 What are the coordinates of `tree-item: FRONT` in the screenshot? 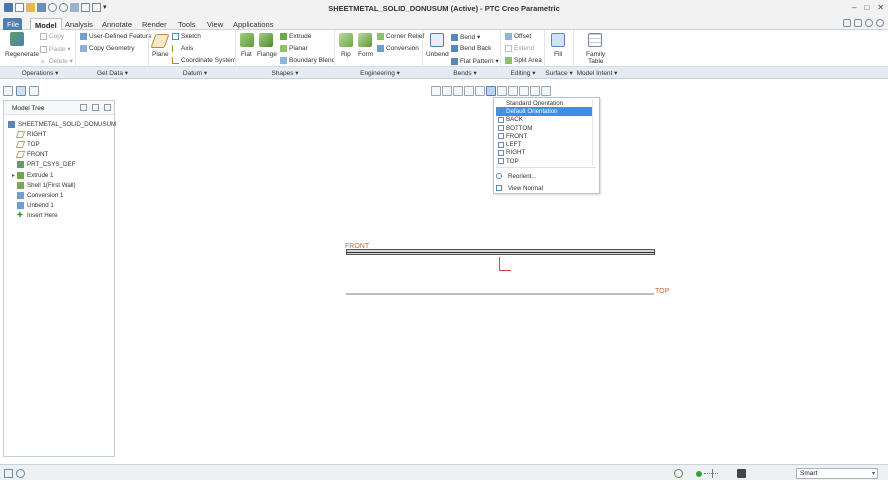 It's located at (31, 155).